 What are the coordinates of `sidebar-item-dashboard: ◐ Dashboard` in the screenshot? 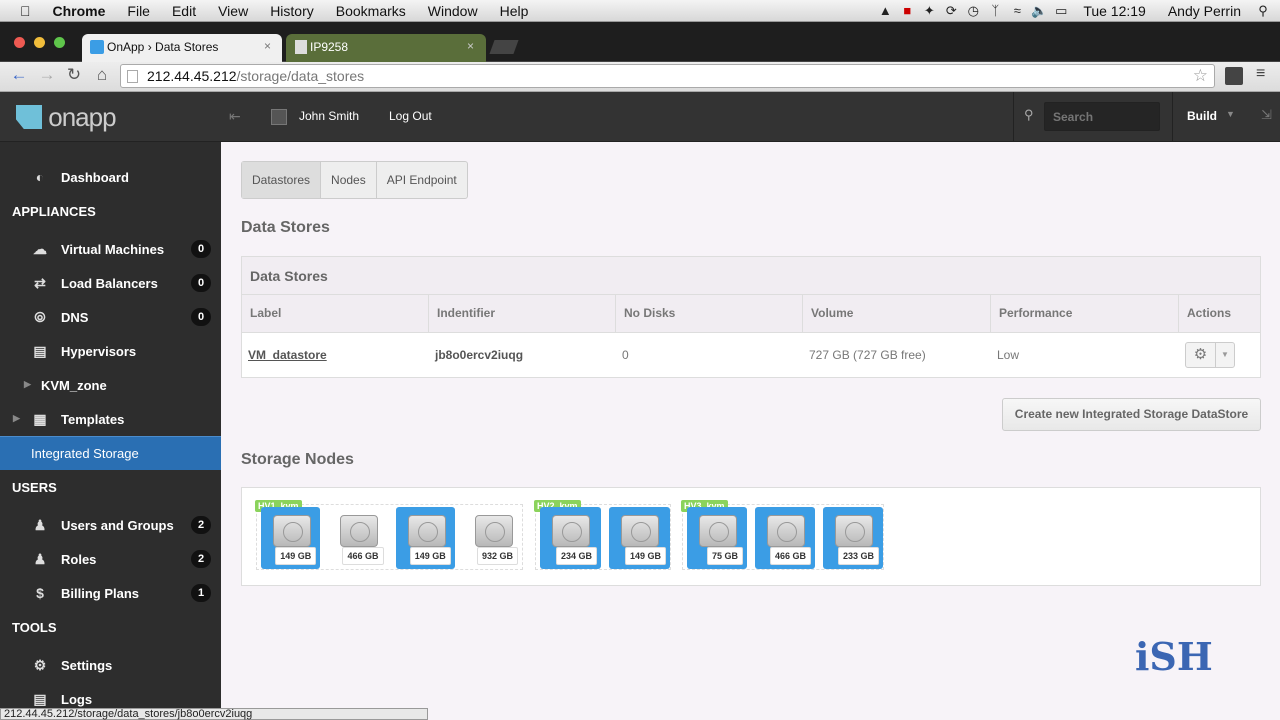 It's located at (110, 177).